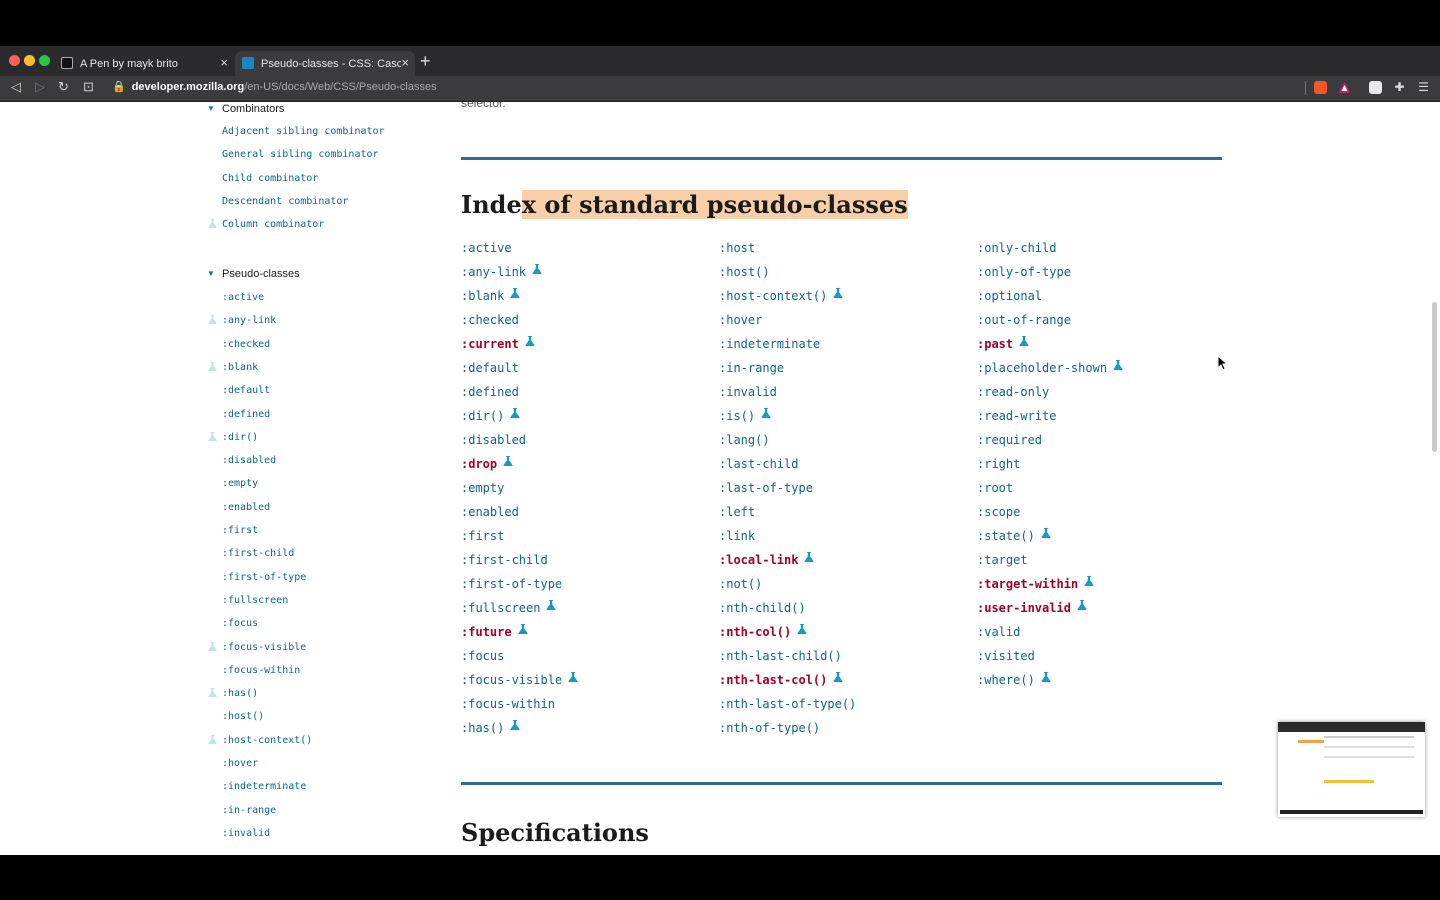 The width and height of the screenshot is (1440, 900). I want to click on pseudo-class-link: :disabled, so click(520, 445).